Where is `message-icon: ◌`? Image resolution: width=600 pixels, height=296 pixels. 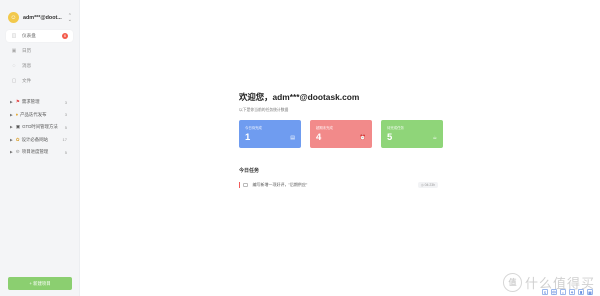
message-icon: ◌ is located at coordinates (14, 66).